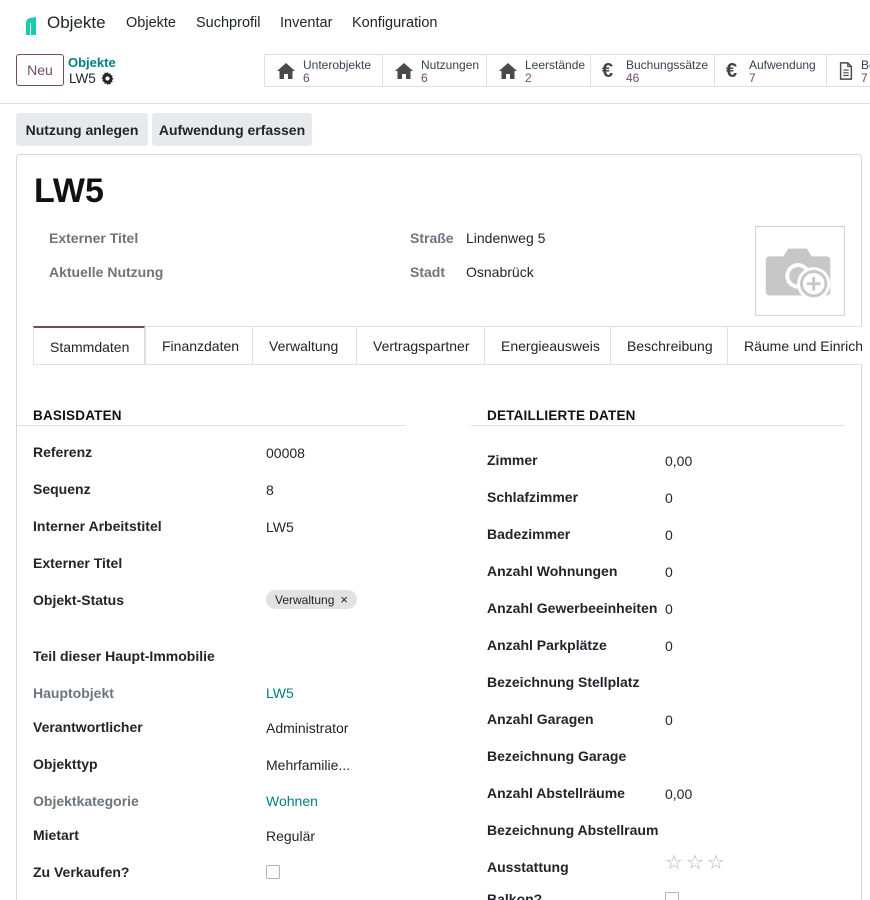  I want to click on photo-upload, so click(800, 271).